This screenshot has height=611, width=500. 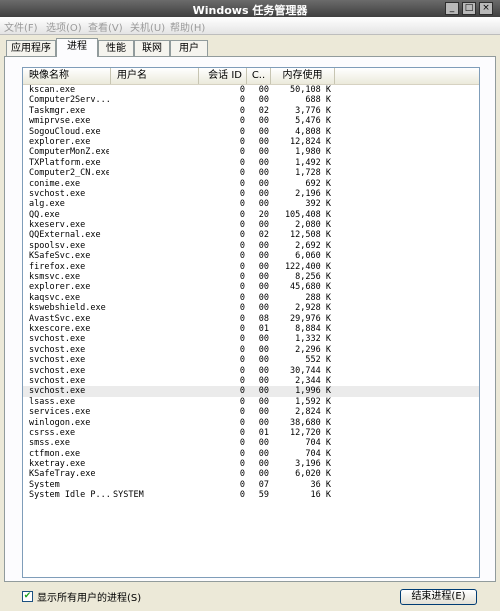 I want to click on process-cpu: 02, so click(x=263, y=235).